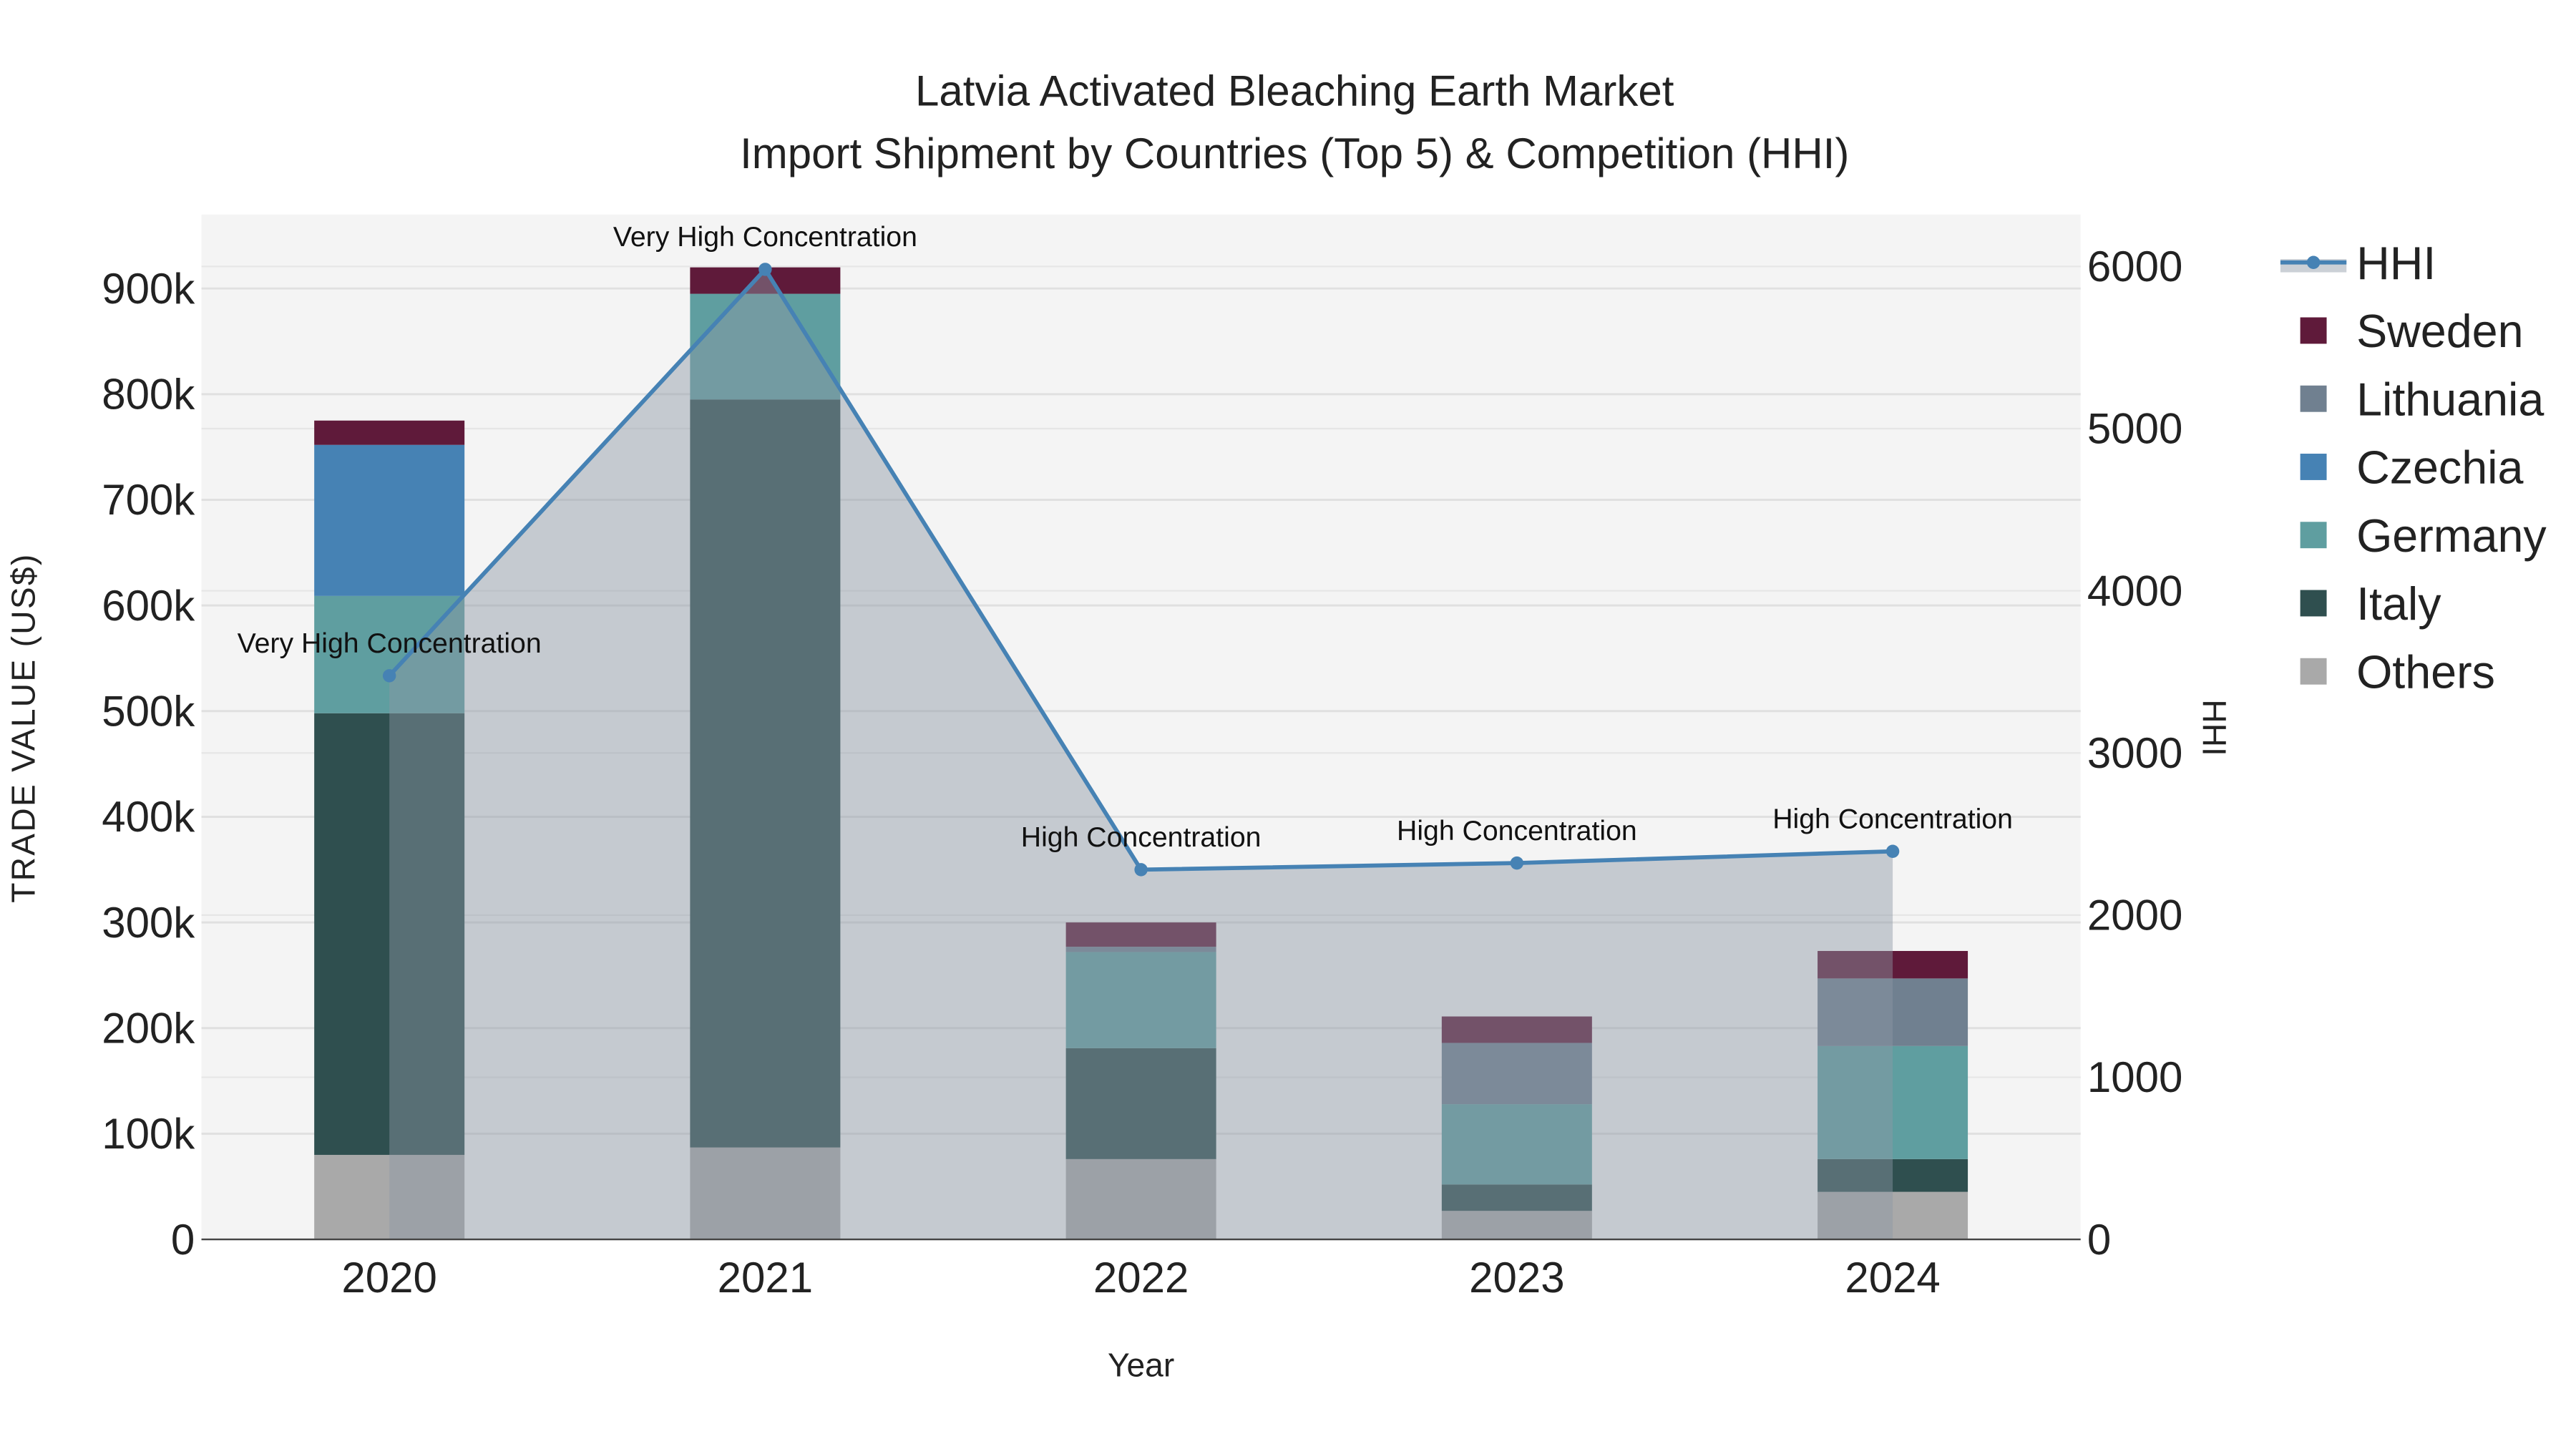 This screenshot has width=2576, height=1449. What do you see at coordinates (23, 727) in the screenshot?
I see `y-axis-title: TRADE VALUE (US$)` at bounding box center [23, 727].